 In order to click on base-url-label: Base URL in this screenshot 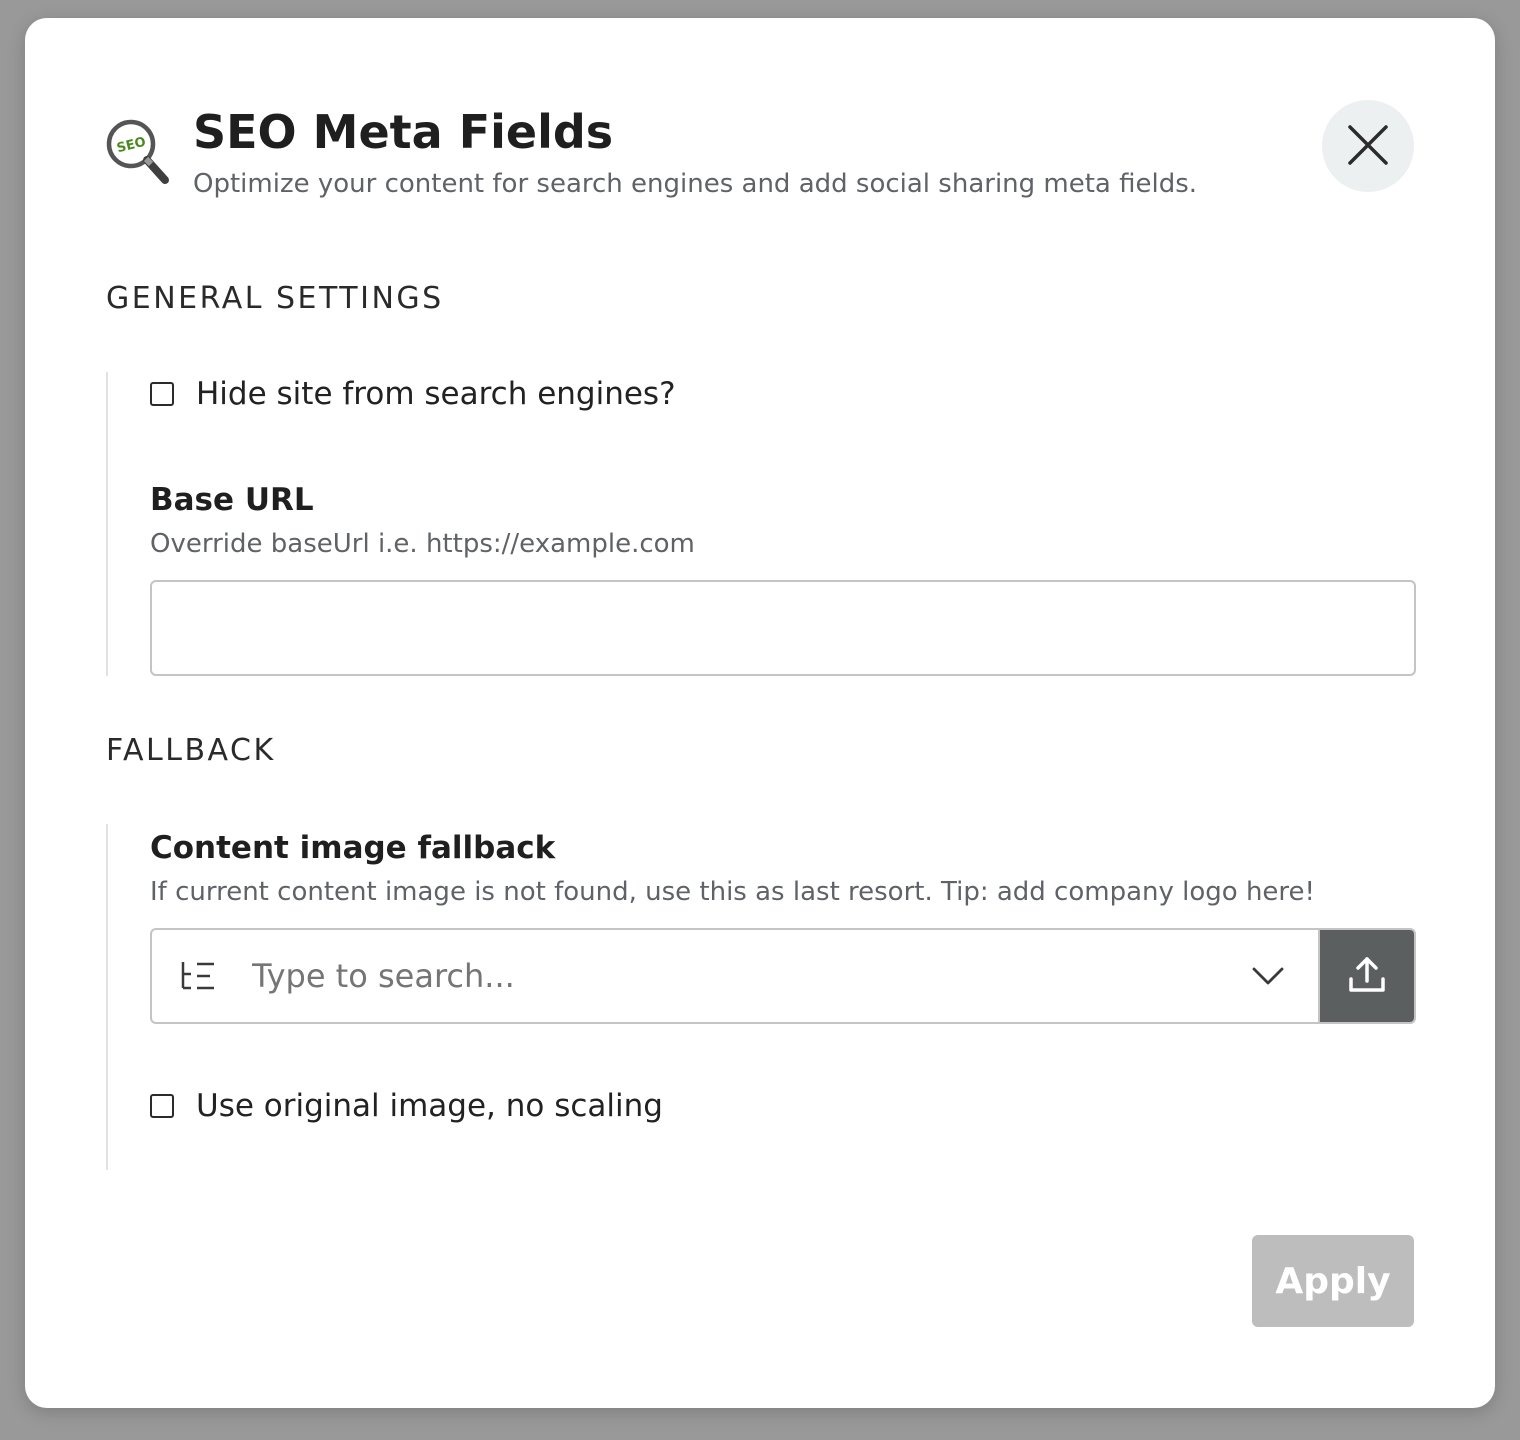, I will do `click(232, 500)`.